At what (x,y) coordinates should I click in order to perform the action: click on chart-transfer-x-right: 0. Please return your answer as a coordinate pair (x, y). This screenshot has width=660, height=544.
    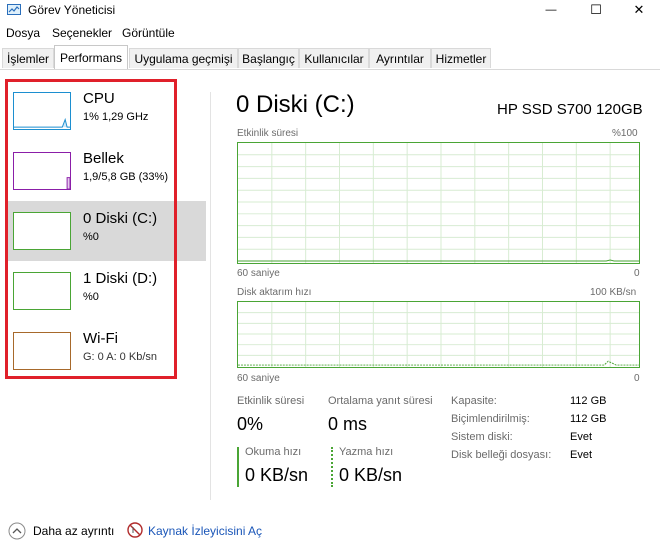
    Looking at the image, I should click on (637, 378).